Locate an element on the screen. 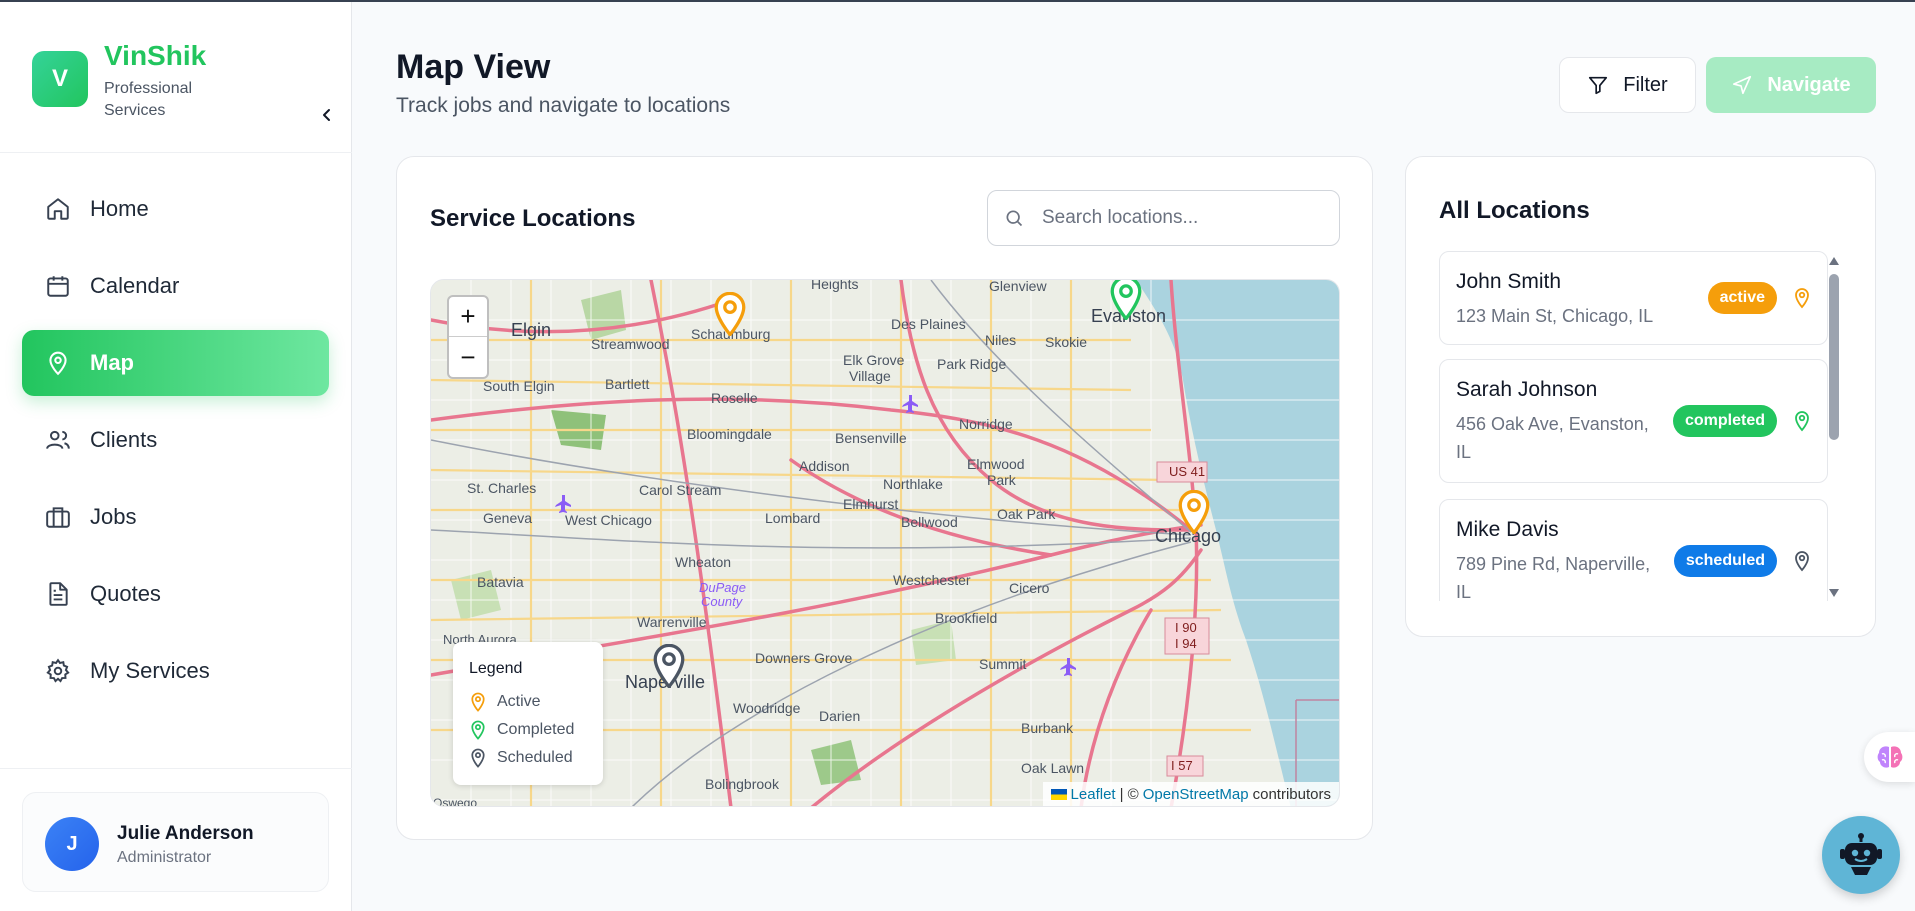 This screenshot has height=911, width=1915. openstreetmap-link: OpenStreetMap is located at coordinates (1196, 794).